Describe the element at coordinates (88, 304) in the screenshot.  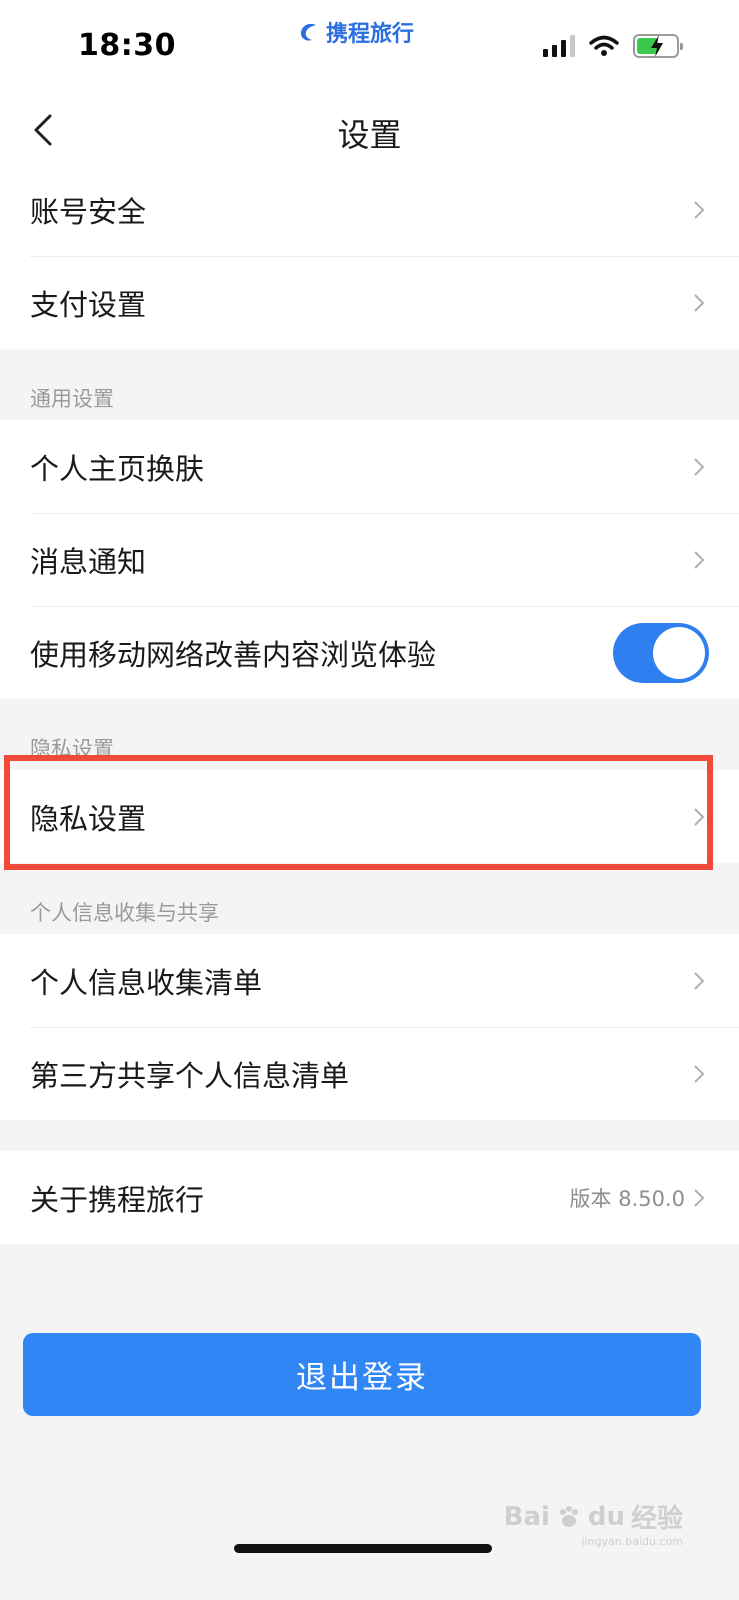
I see `row-label: 支付设置` at that location.